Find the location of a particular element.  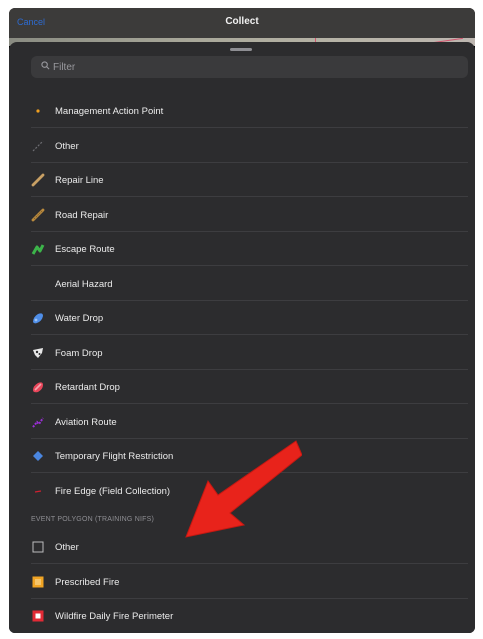

list-item-label: Wildfire Daily Fire Perimeter is located at coordinates (114, 616).